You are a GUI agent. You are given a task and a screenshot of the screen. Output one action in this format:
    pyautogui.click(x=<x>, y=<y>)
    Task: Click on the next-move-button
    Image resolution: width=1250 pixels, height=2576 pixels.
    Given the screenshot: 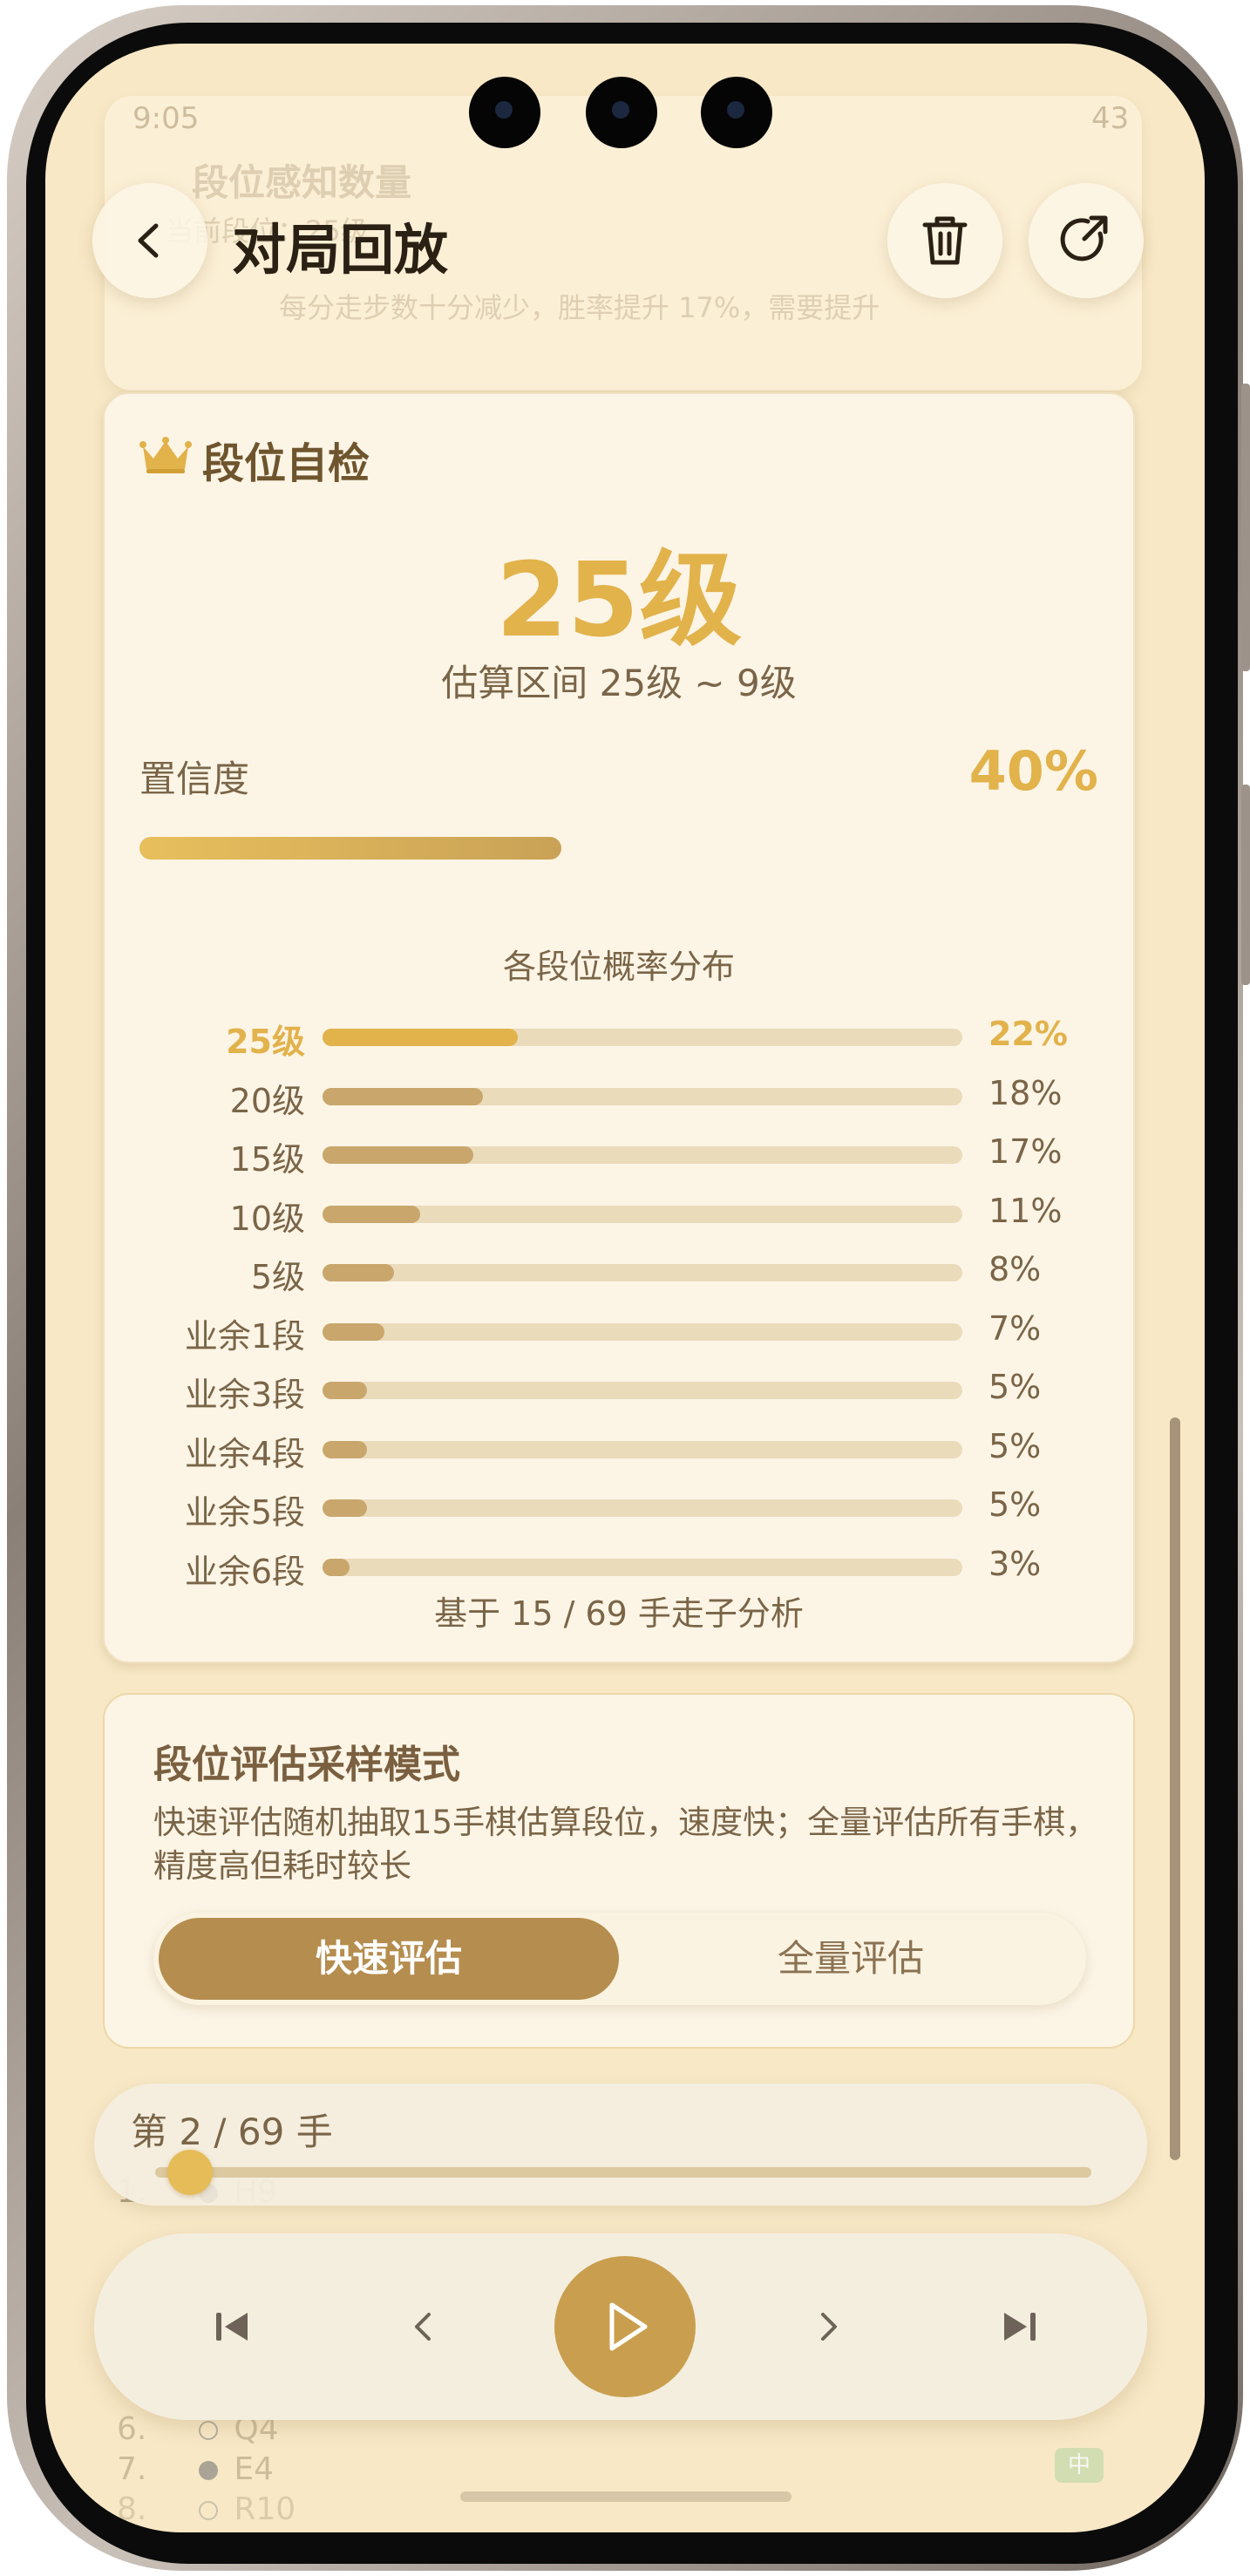 What is the action you would take?
    pyautogui.click(x=828, y=2327)
    